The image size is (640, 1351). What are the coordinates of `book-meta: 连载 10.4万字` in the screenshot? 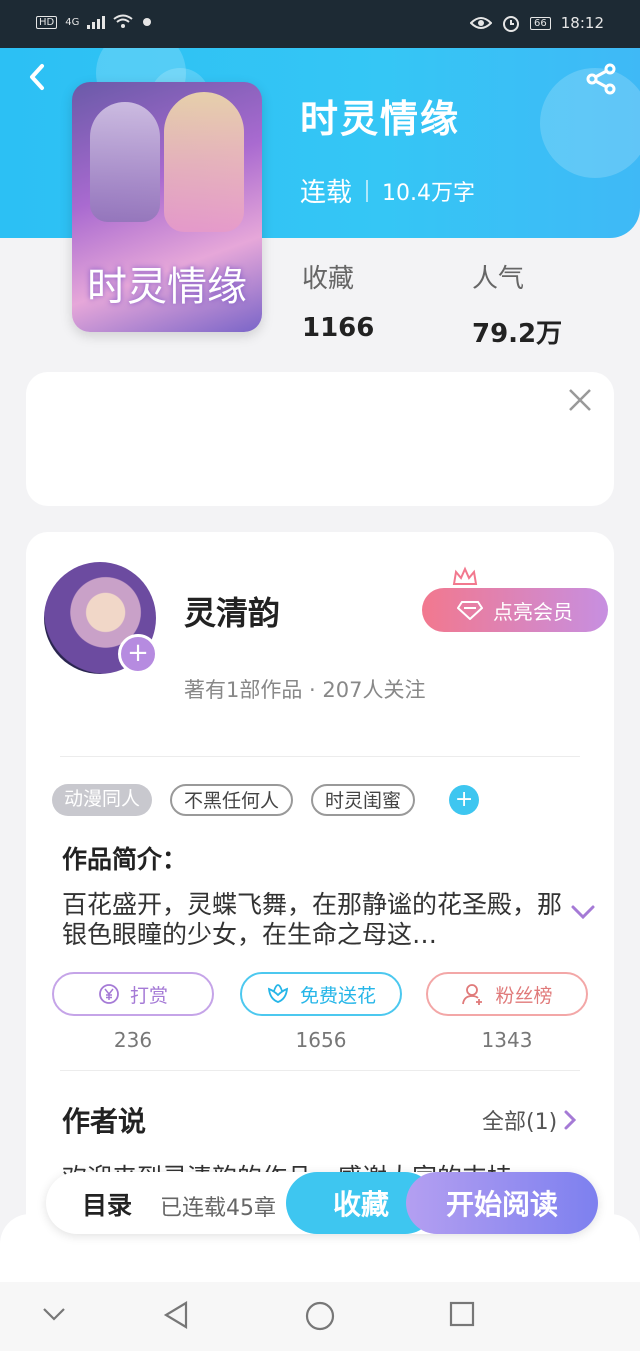 It's located at (387, 190).